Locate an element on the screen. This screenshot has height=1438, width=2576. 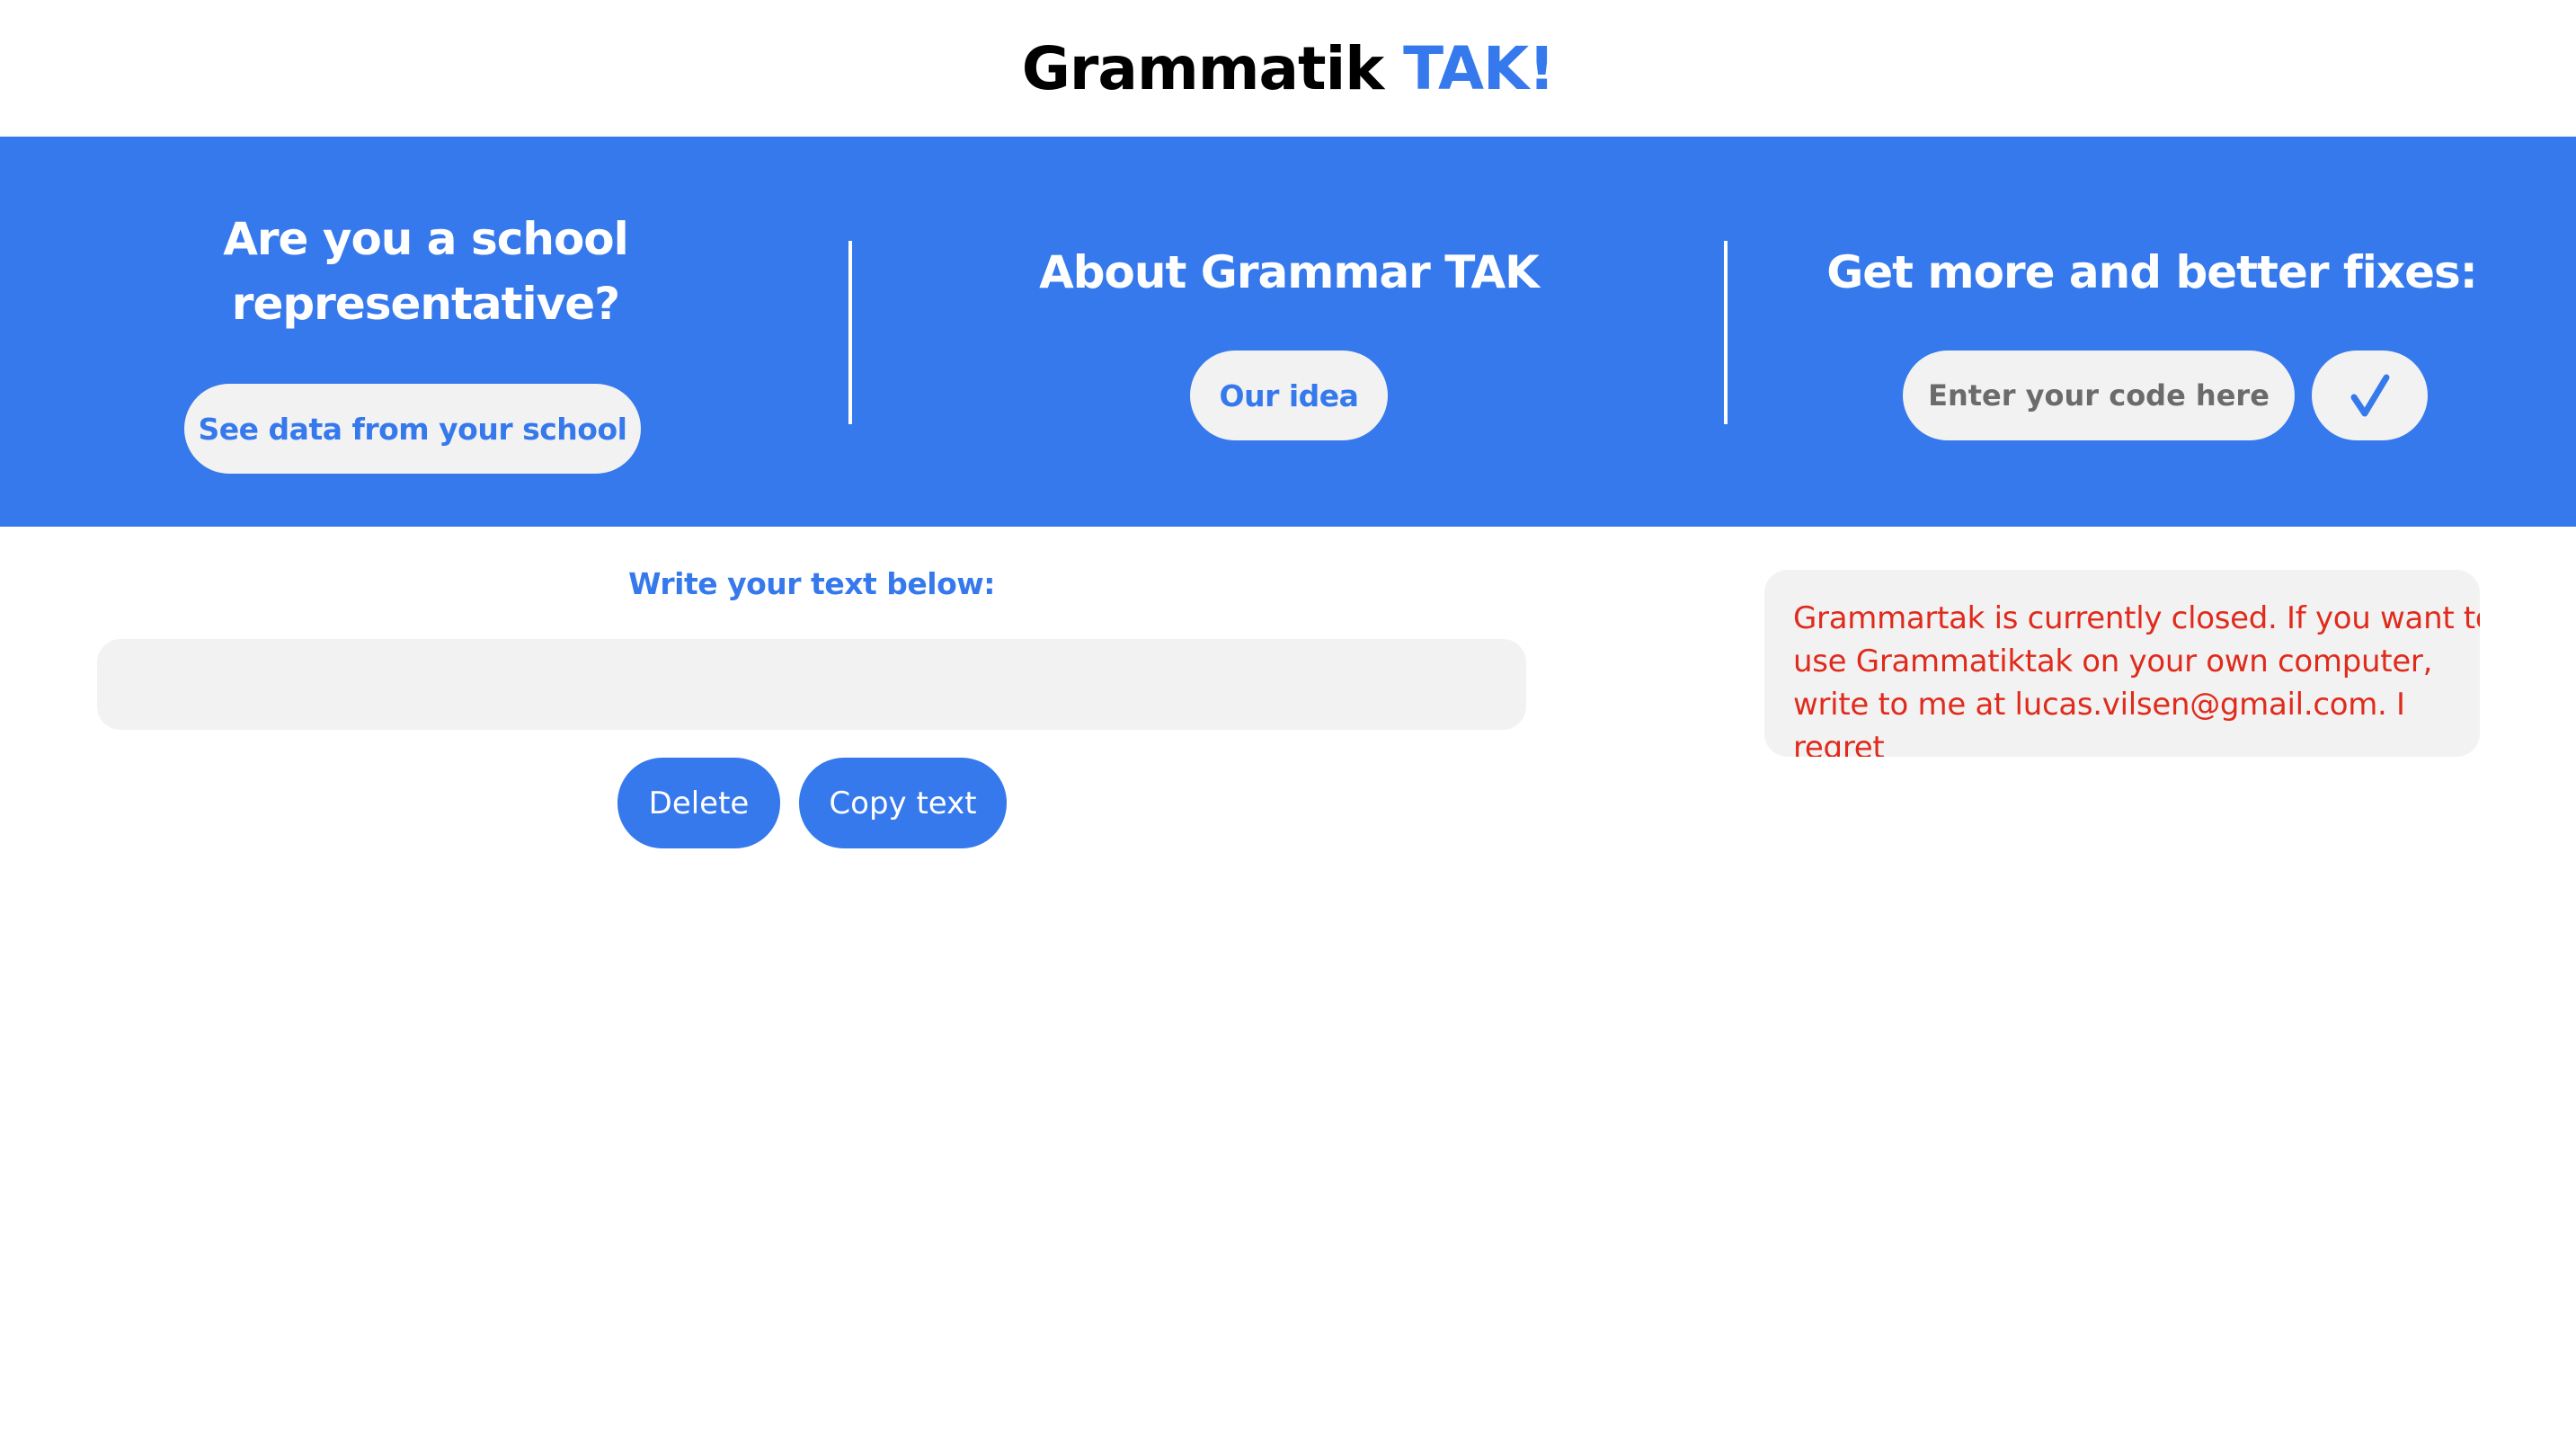
our-idea-button: Our idea is located at coordinates (1289, 395).